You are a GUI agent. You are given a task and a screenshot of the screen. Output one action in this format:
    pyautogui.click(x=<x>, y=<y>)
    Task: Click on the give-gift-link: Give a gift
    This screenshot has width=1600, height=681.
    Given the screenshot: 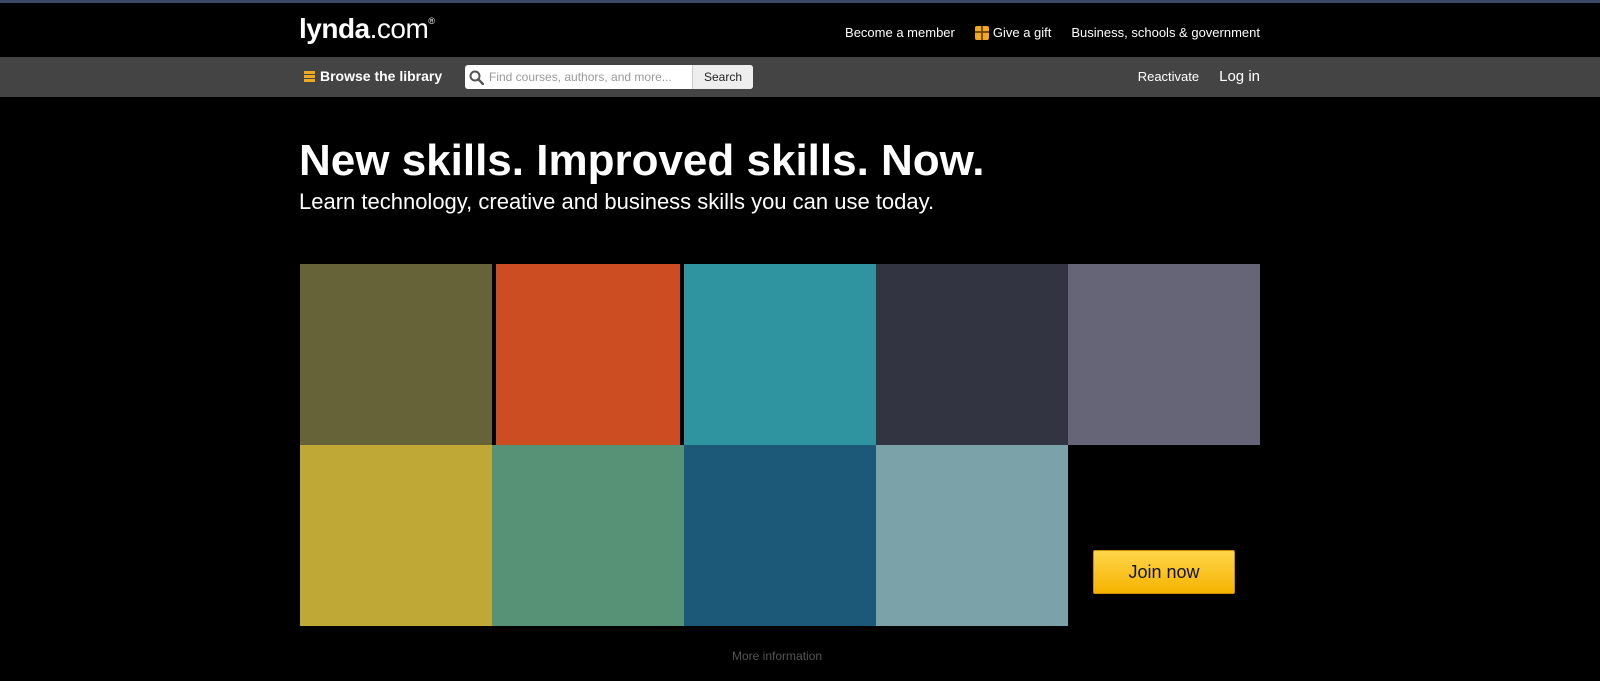 What is the action you would take?
    pyautogui.click(x=1013, y=32)
    